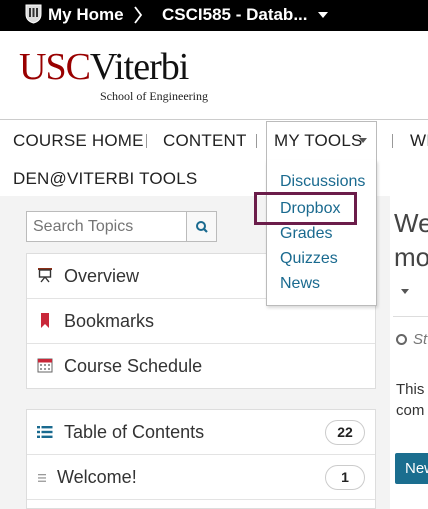 The width and height of the screenshot is (428, 509). Describe the element at coordinates (133, 366) in the screenshot. I see `menu-item-label: Course Schedule` at that location.